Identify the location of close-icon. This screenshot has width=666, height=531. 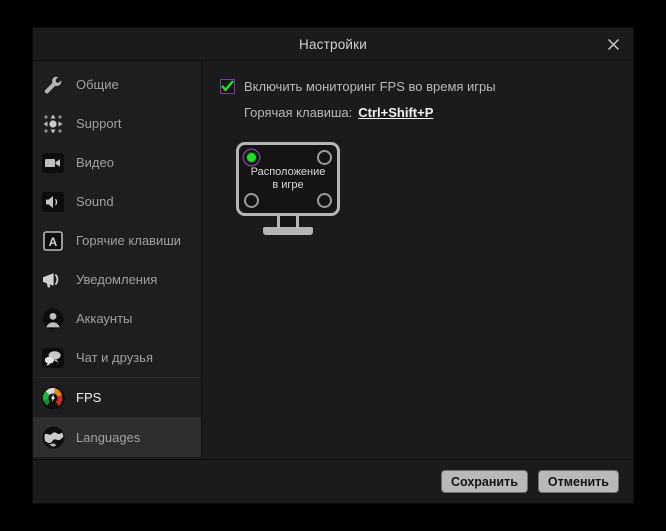
(613, 44).